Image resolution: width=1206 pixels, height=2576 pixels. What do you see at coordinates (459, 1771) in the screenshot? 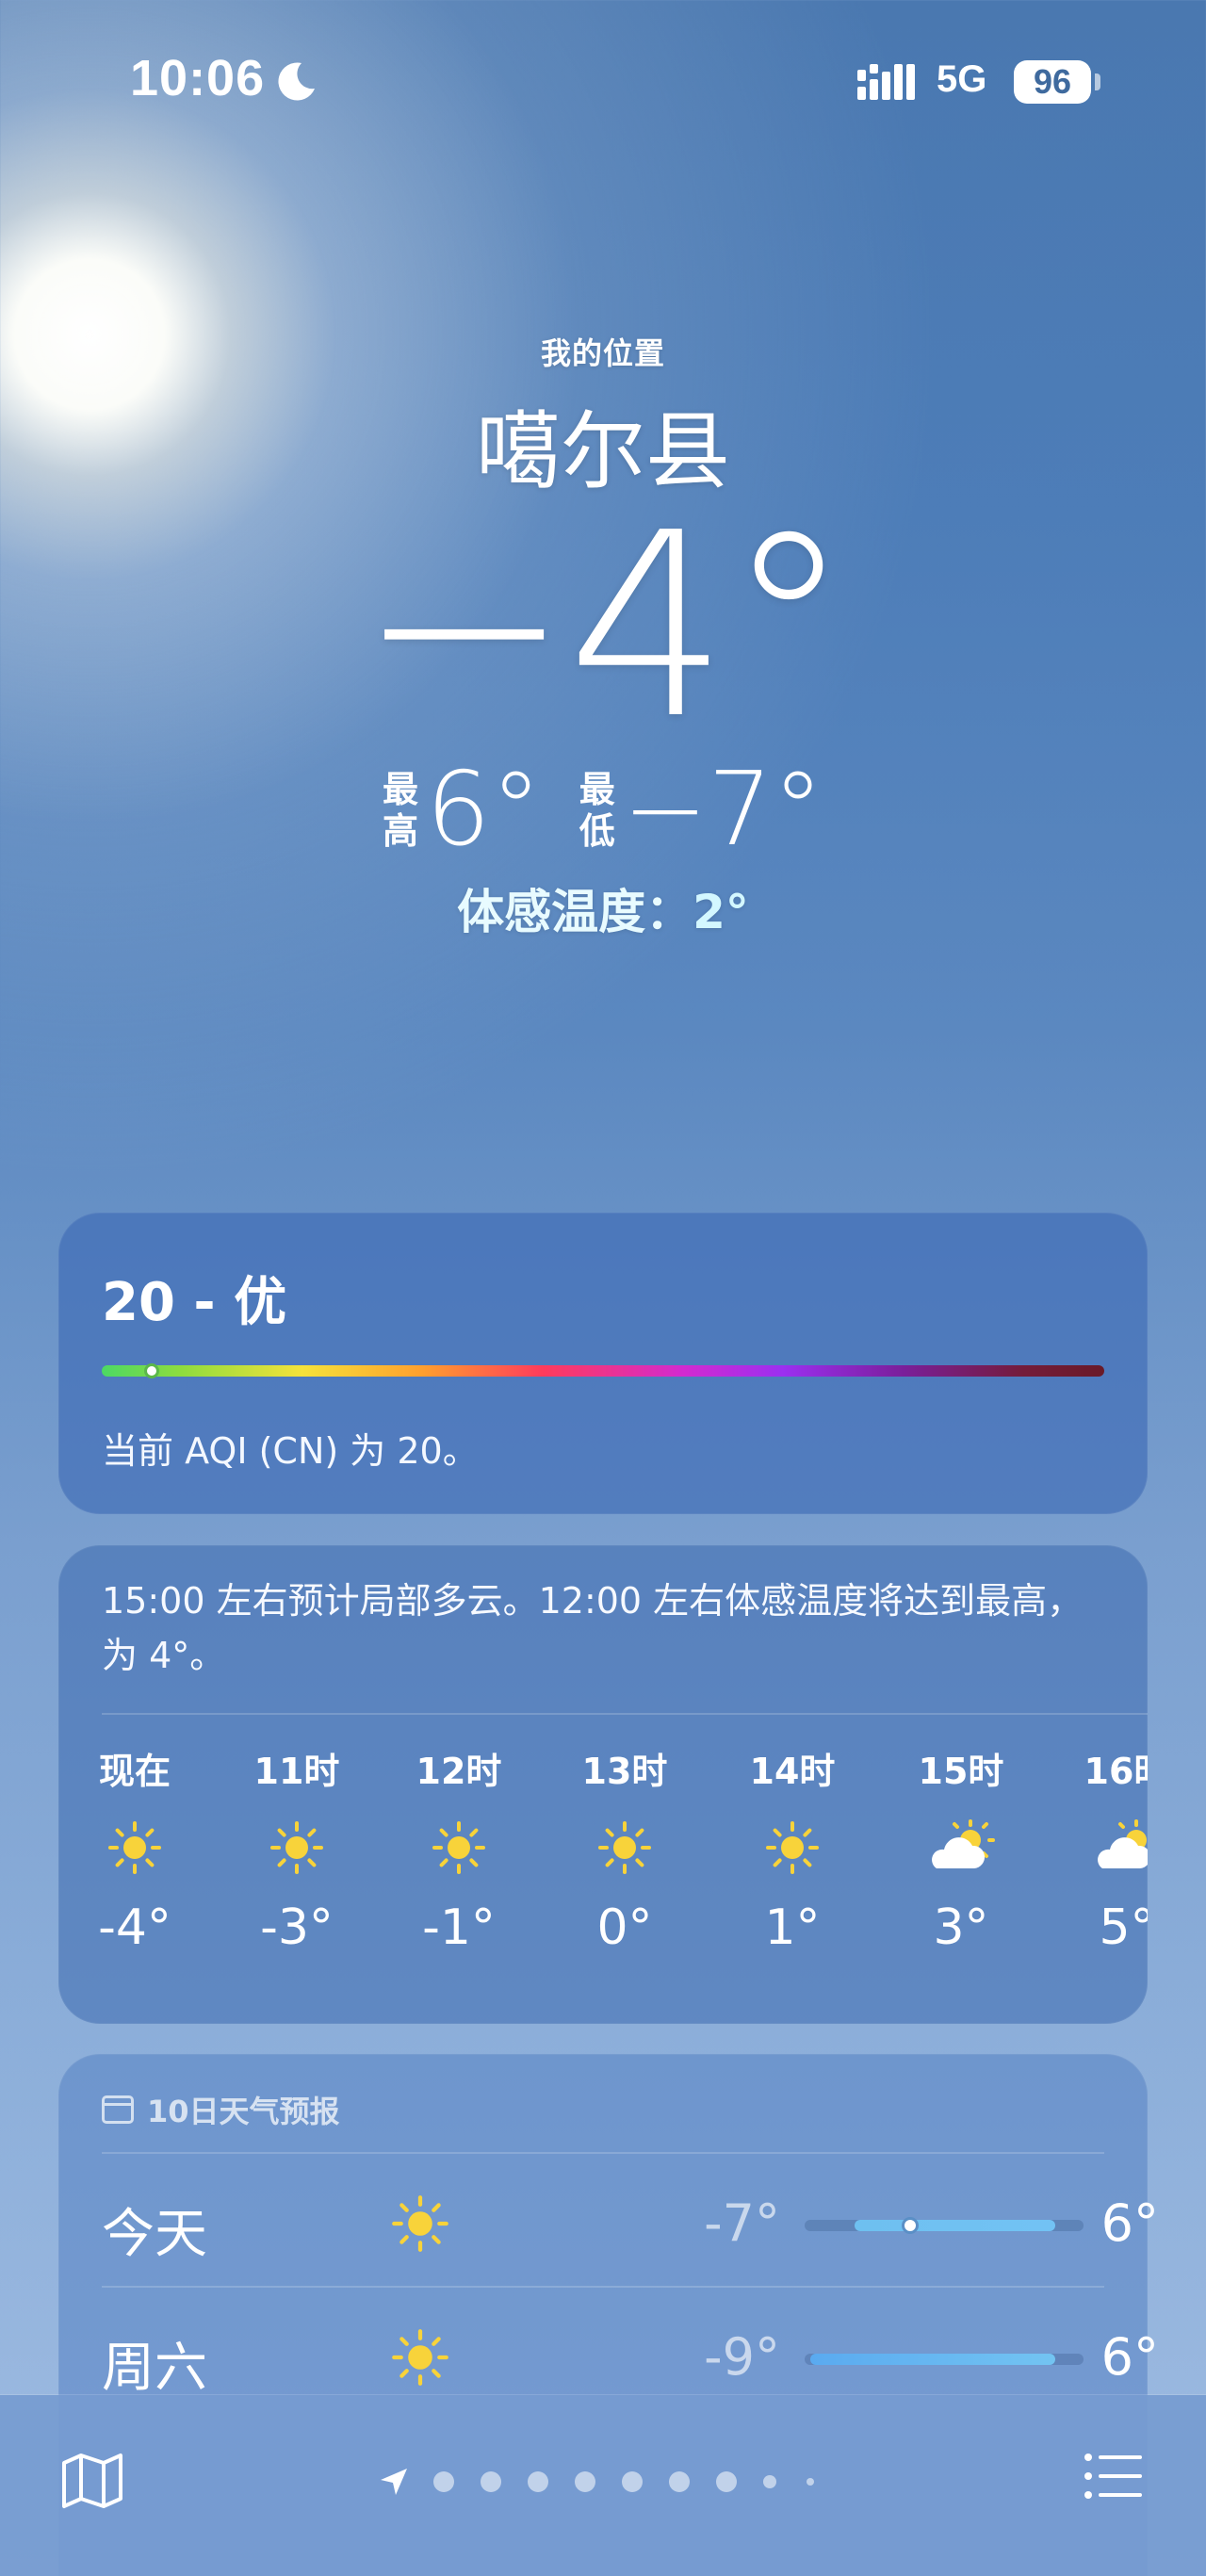
I see `hour-label: 12时` at bounding box center [459, 1771].